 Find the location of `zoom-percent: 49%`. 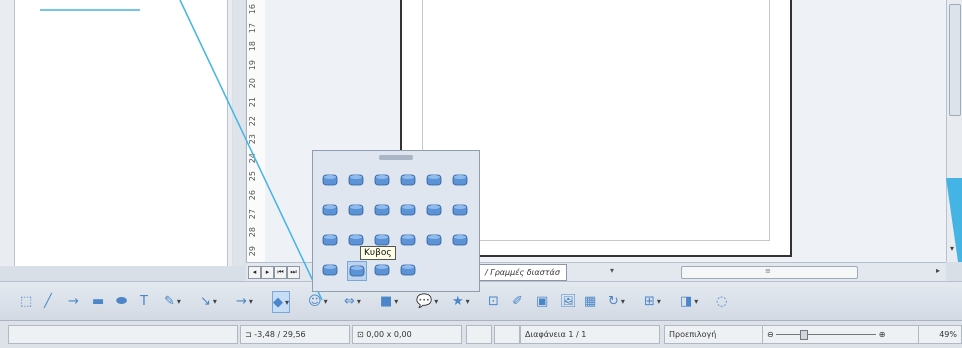

zoom-percent: 49% is located at coordinates (940, 334).